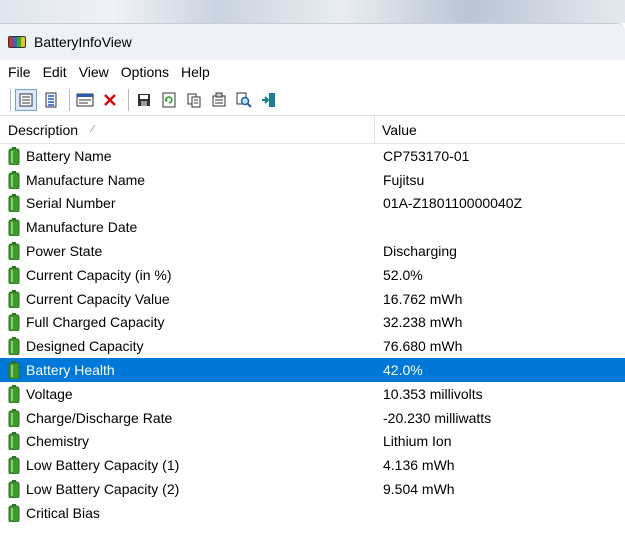  What do you see at coordinates (312, 323) in the screenshot?
I see `table-row: Full Charged Capacity 32.238 mWh` at bounding box center [312, 323].